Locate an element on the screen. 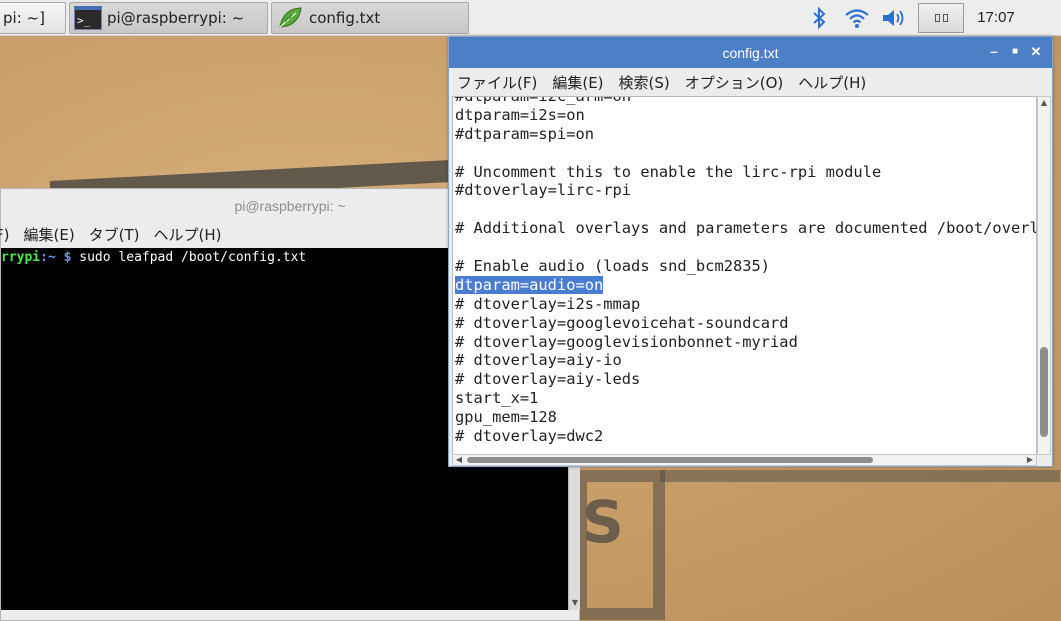 This screenshot has height=621, width=1061. editor-line: # dtoverlay=googlevoicehat-soundcard is located at coordinates (745, 323).